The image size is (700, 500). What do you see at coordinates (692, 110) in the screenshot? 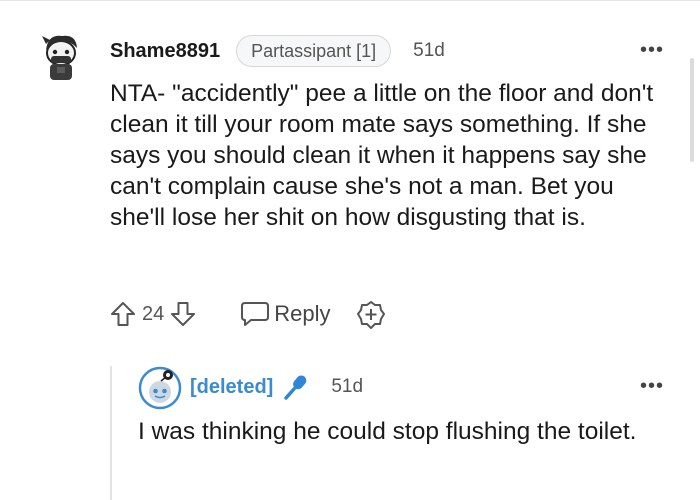
I see `scrollbar` at bounding box center [692, 110].